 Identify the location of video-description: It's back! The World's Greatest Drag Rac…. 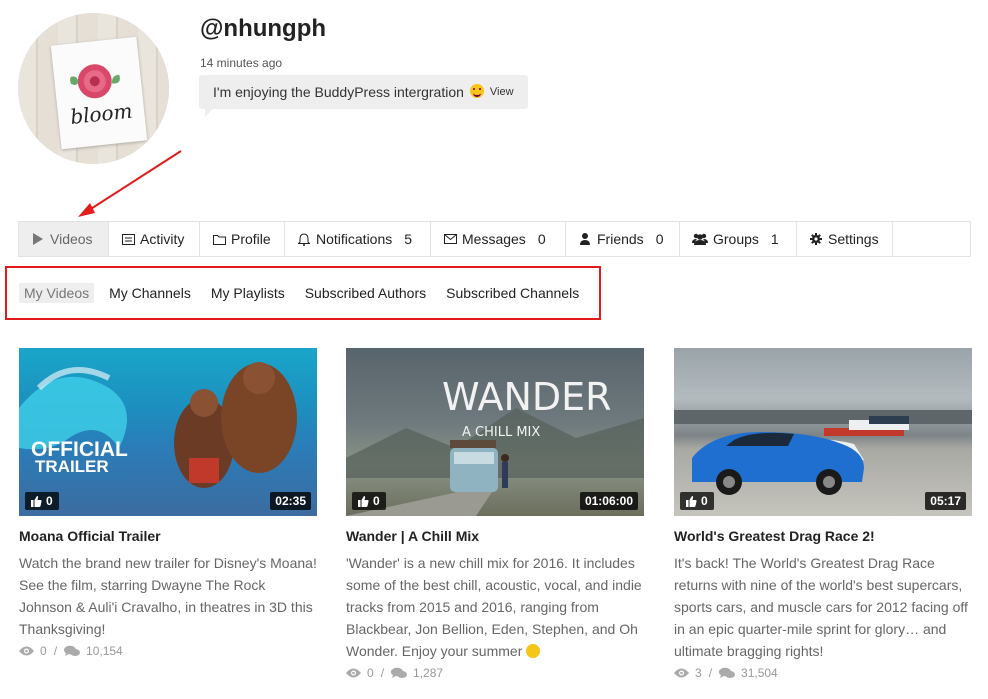
(821, 607).